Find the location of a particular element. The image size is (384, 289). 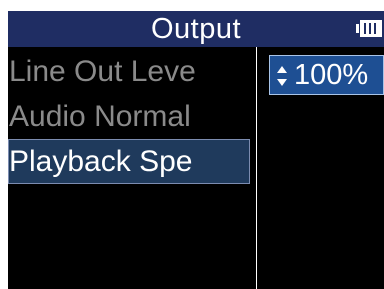

menu-item-playback-speed: Playback Spe is located at coordinates (129, 161).